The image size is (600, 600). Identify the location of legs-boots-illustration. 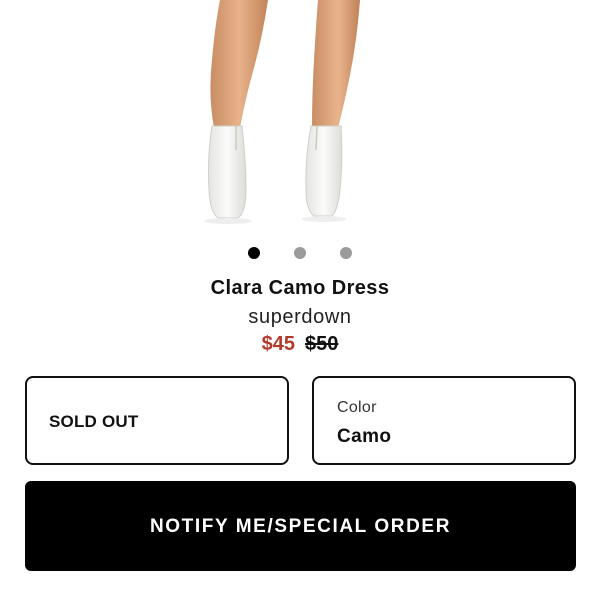
(282, 112).